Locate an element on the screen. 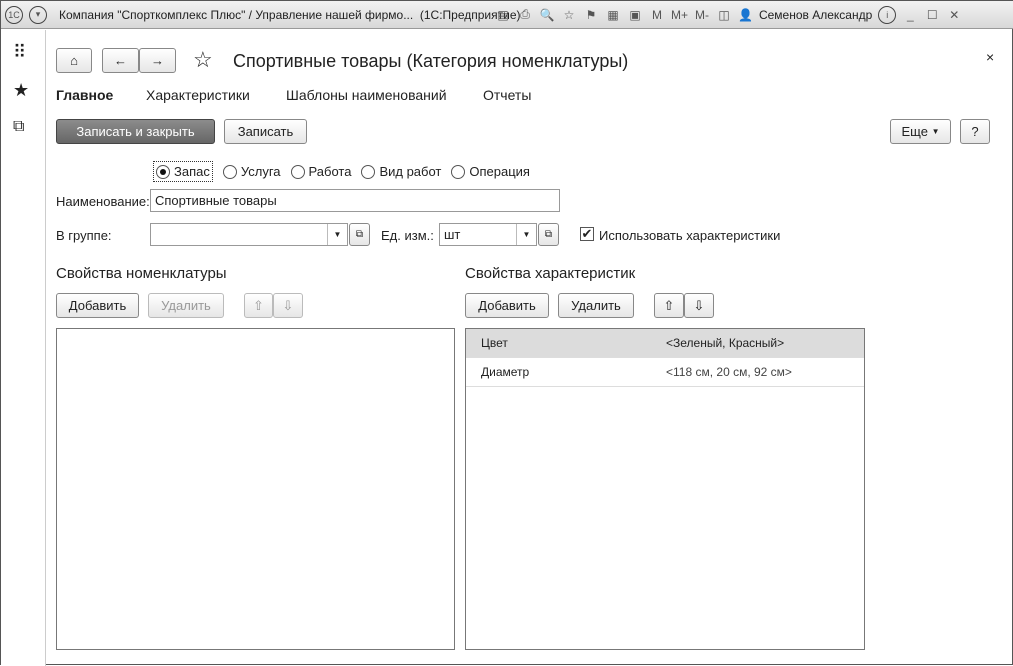 The image size is (1013, 666). move-down-button: ⇩ is located at coordinates (288, 305).